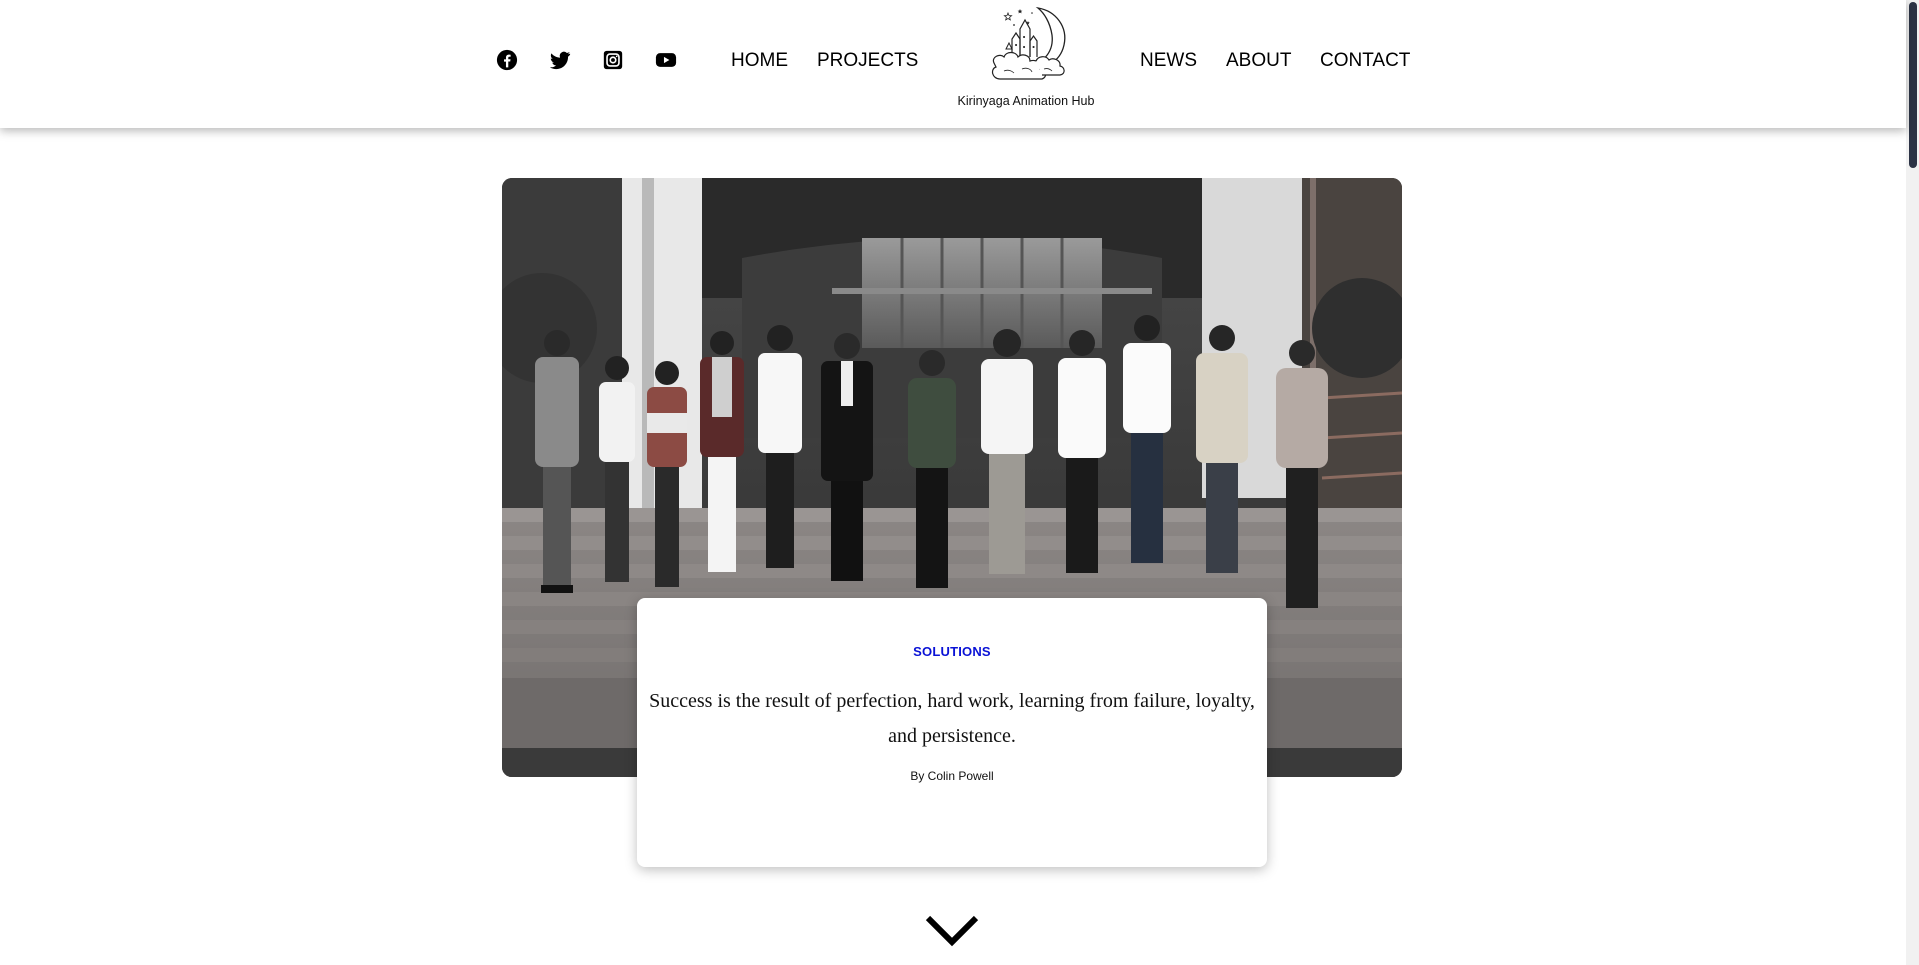  I want to click on twitter-icon, so click(560, 60).